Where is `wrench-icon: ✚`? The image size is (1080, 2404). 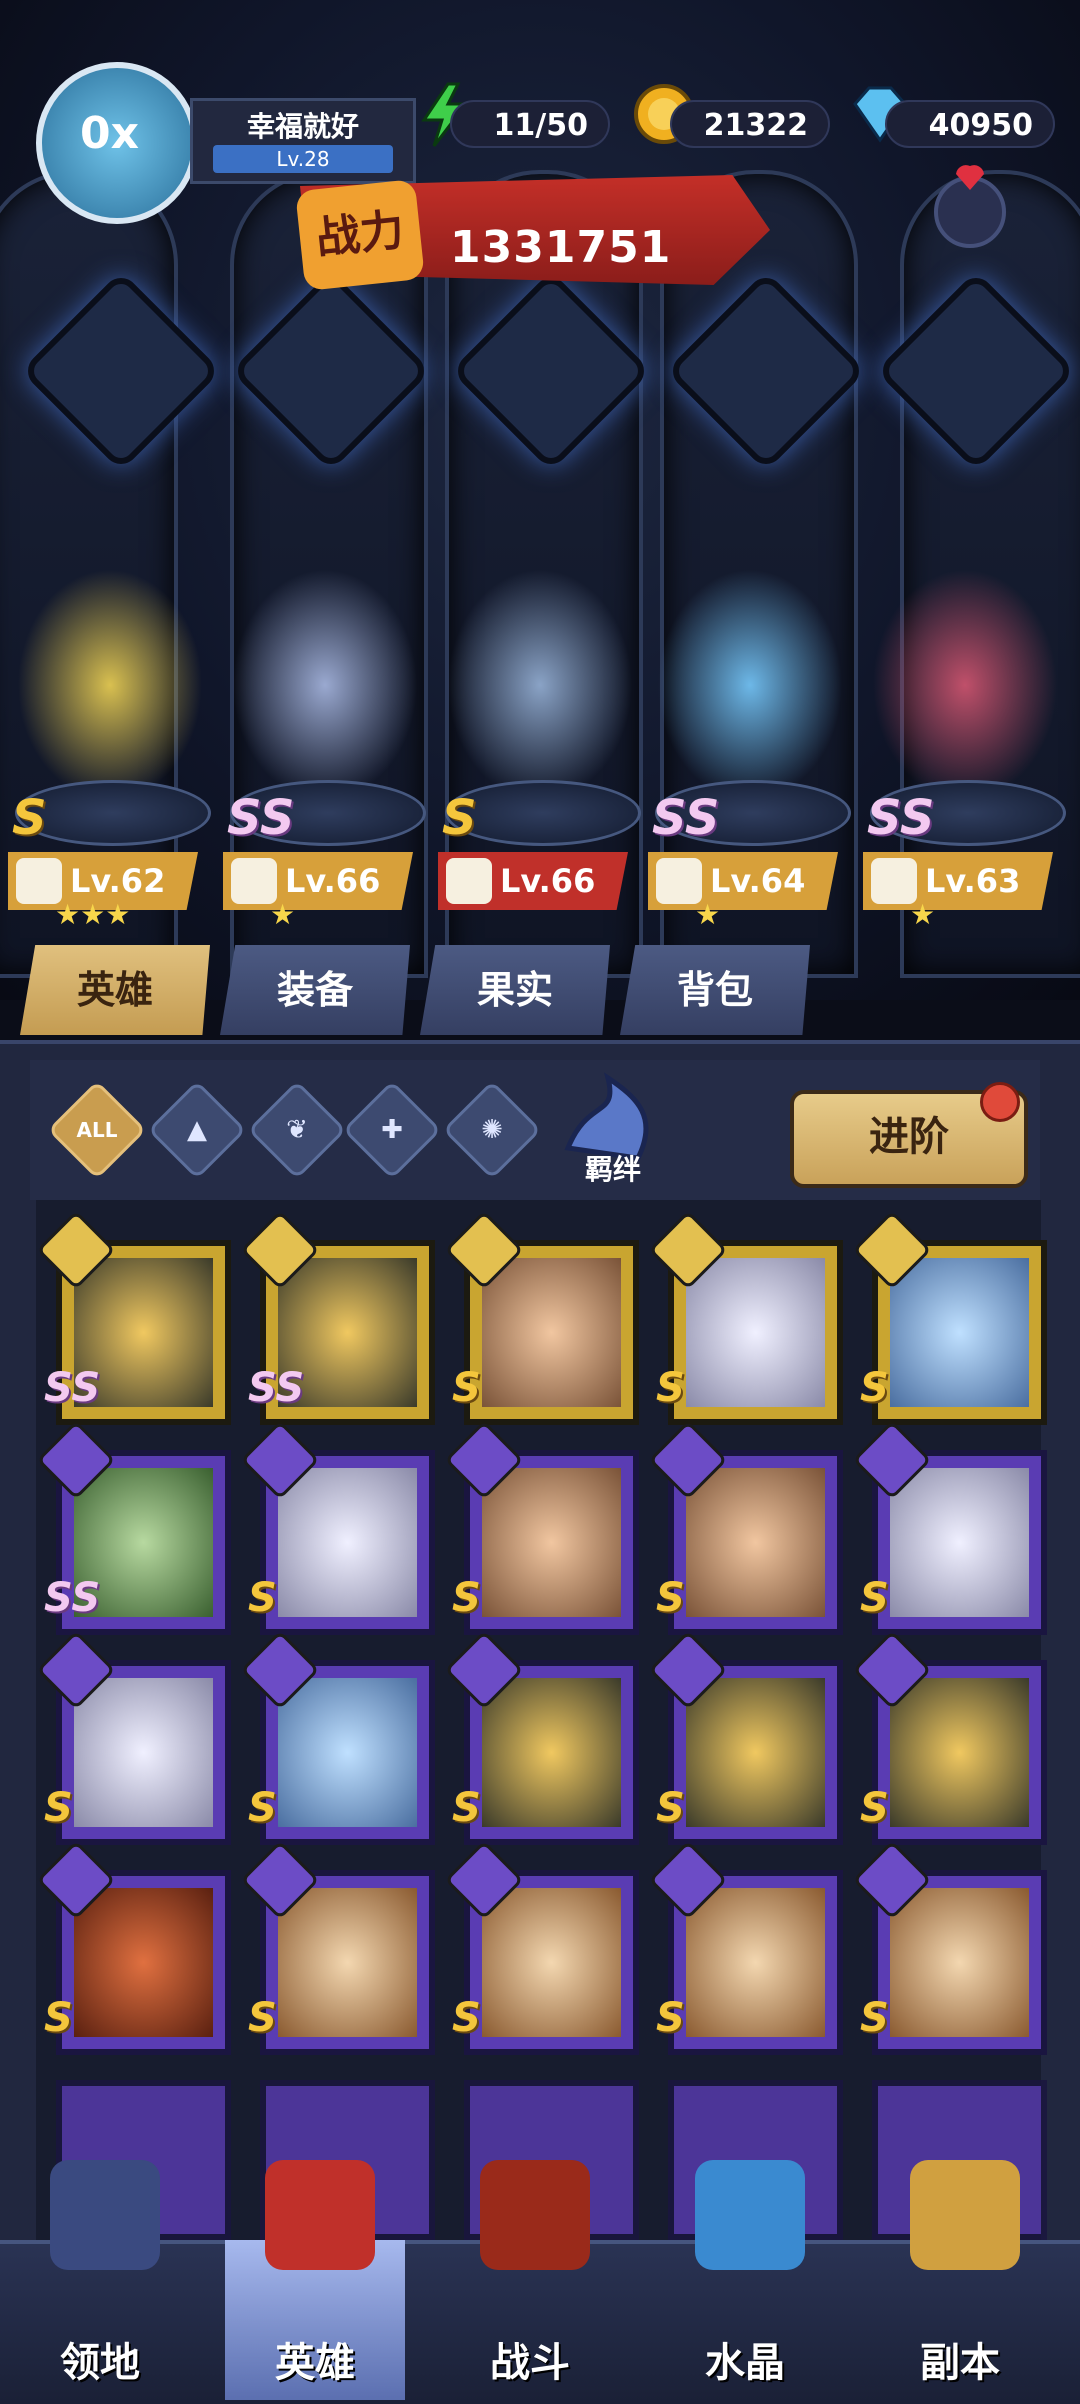 wrench-icon: ✚ is located at coordinates (392, 1130).